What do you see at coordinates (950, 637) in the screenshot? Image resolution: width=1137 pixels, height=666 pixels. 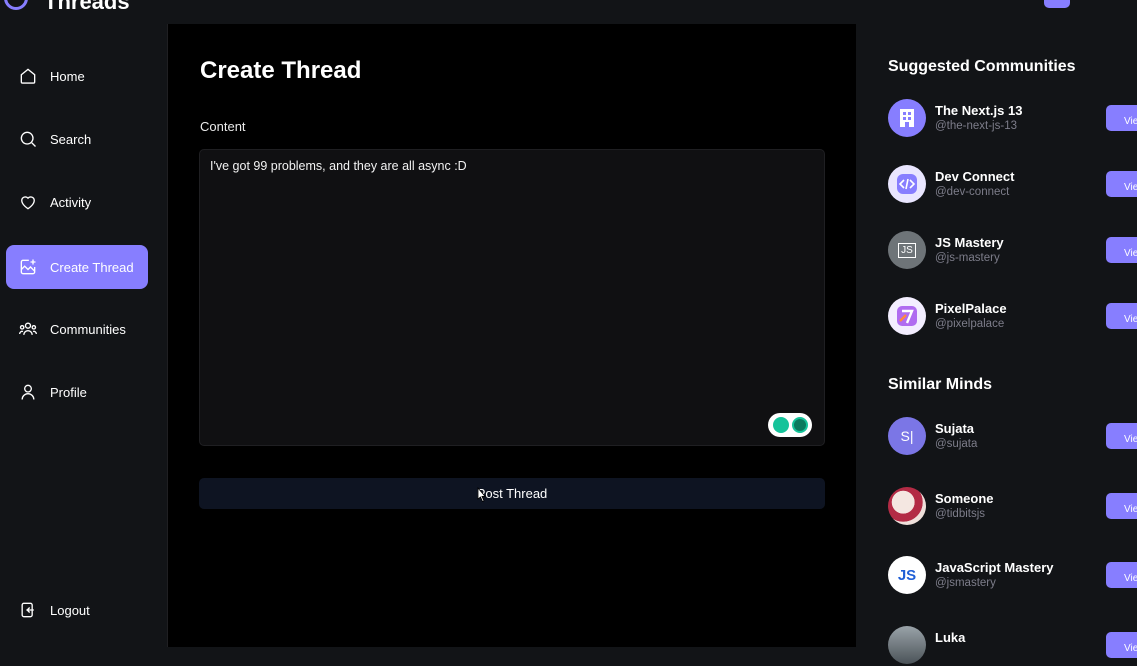 I see `user-name: Luka` at bounding box center [950, 637].